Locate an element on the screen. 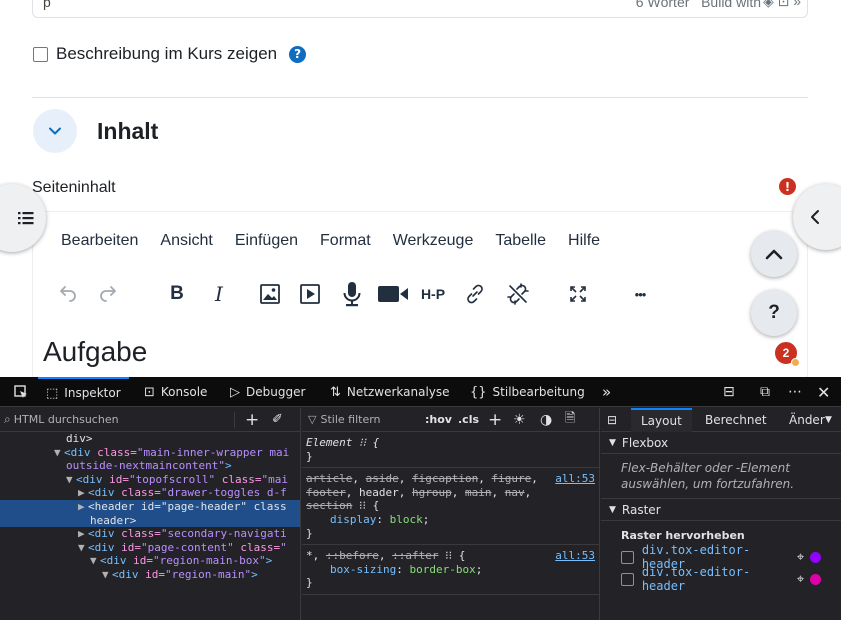  pick-element-icon is located at coordinates (21, 392).